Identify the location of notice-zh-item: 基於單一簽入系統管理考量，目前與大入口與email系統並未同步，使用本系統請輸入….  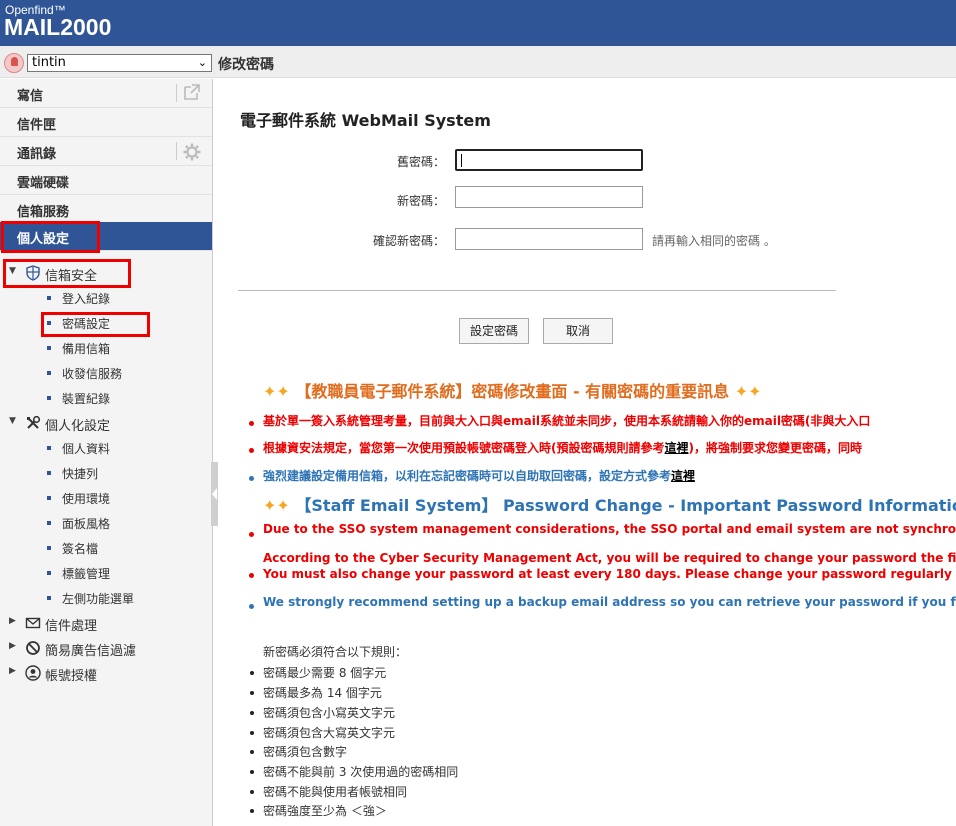
(567, 421).